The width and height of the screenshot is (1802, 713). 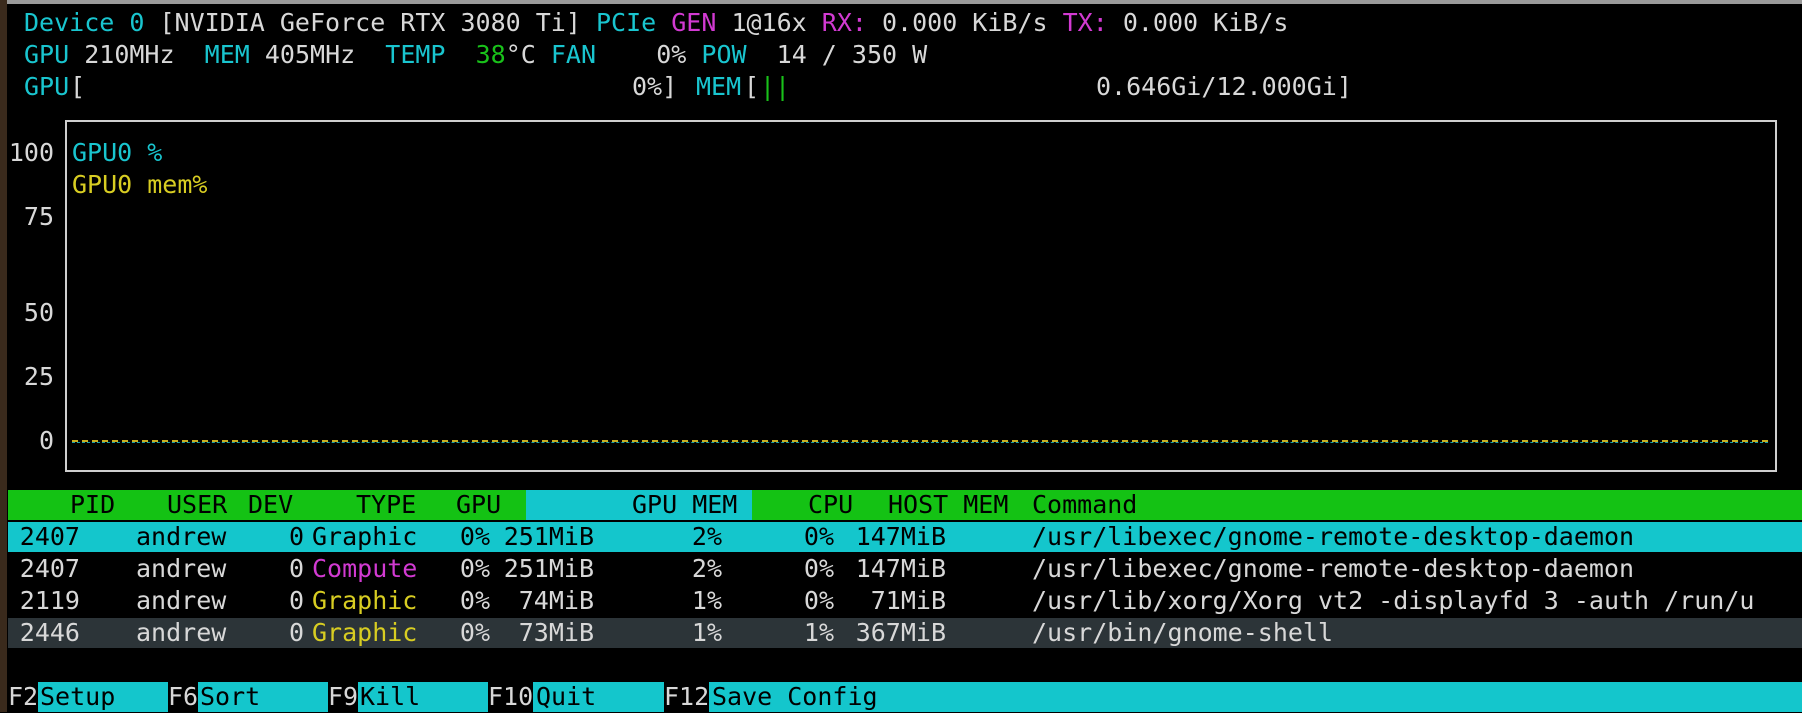 I want to click on cell-command: /usr/bin/gnome-shell, so click(x=1183, y=632).